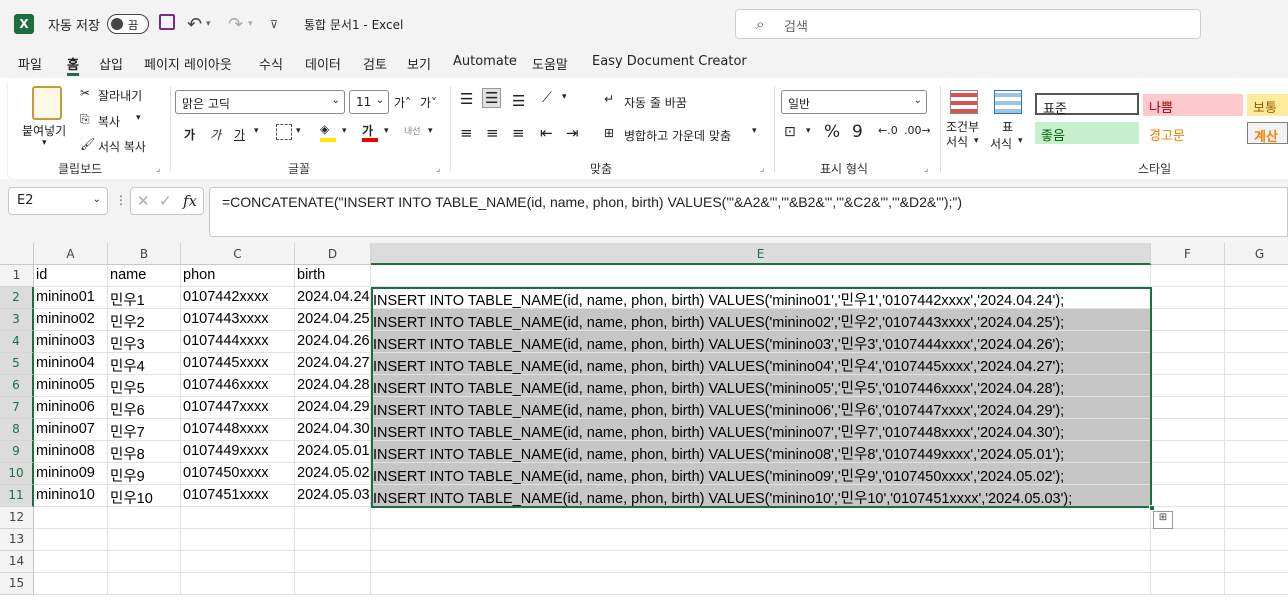  What do you see at coordinates (926, 169) in the screenshot?
I see `number-launcher-icon: ⌟` at bounding box center [926, 169].